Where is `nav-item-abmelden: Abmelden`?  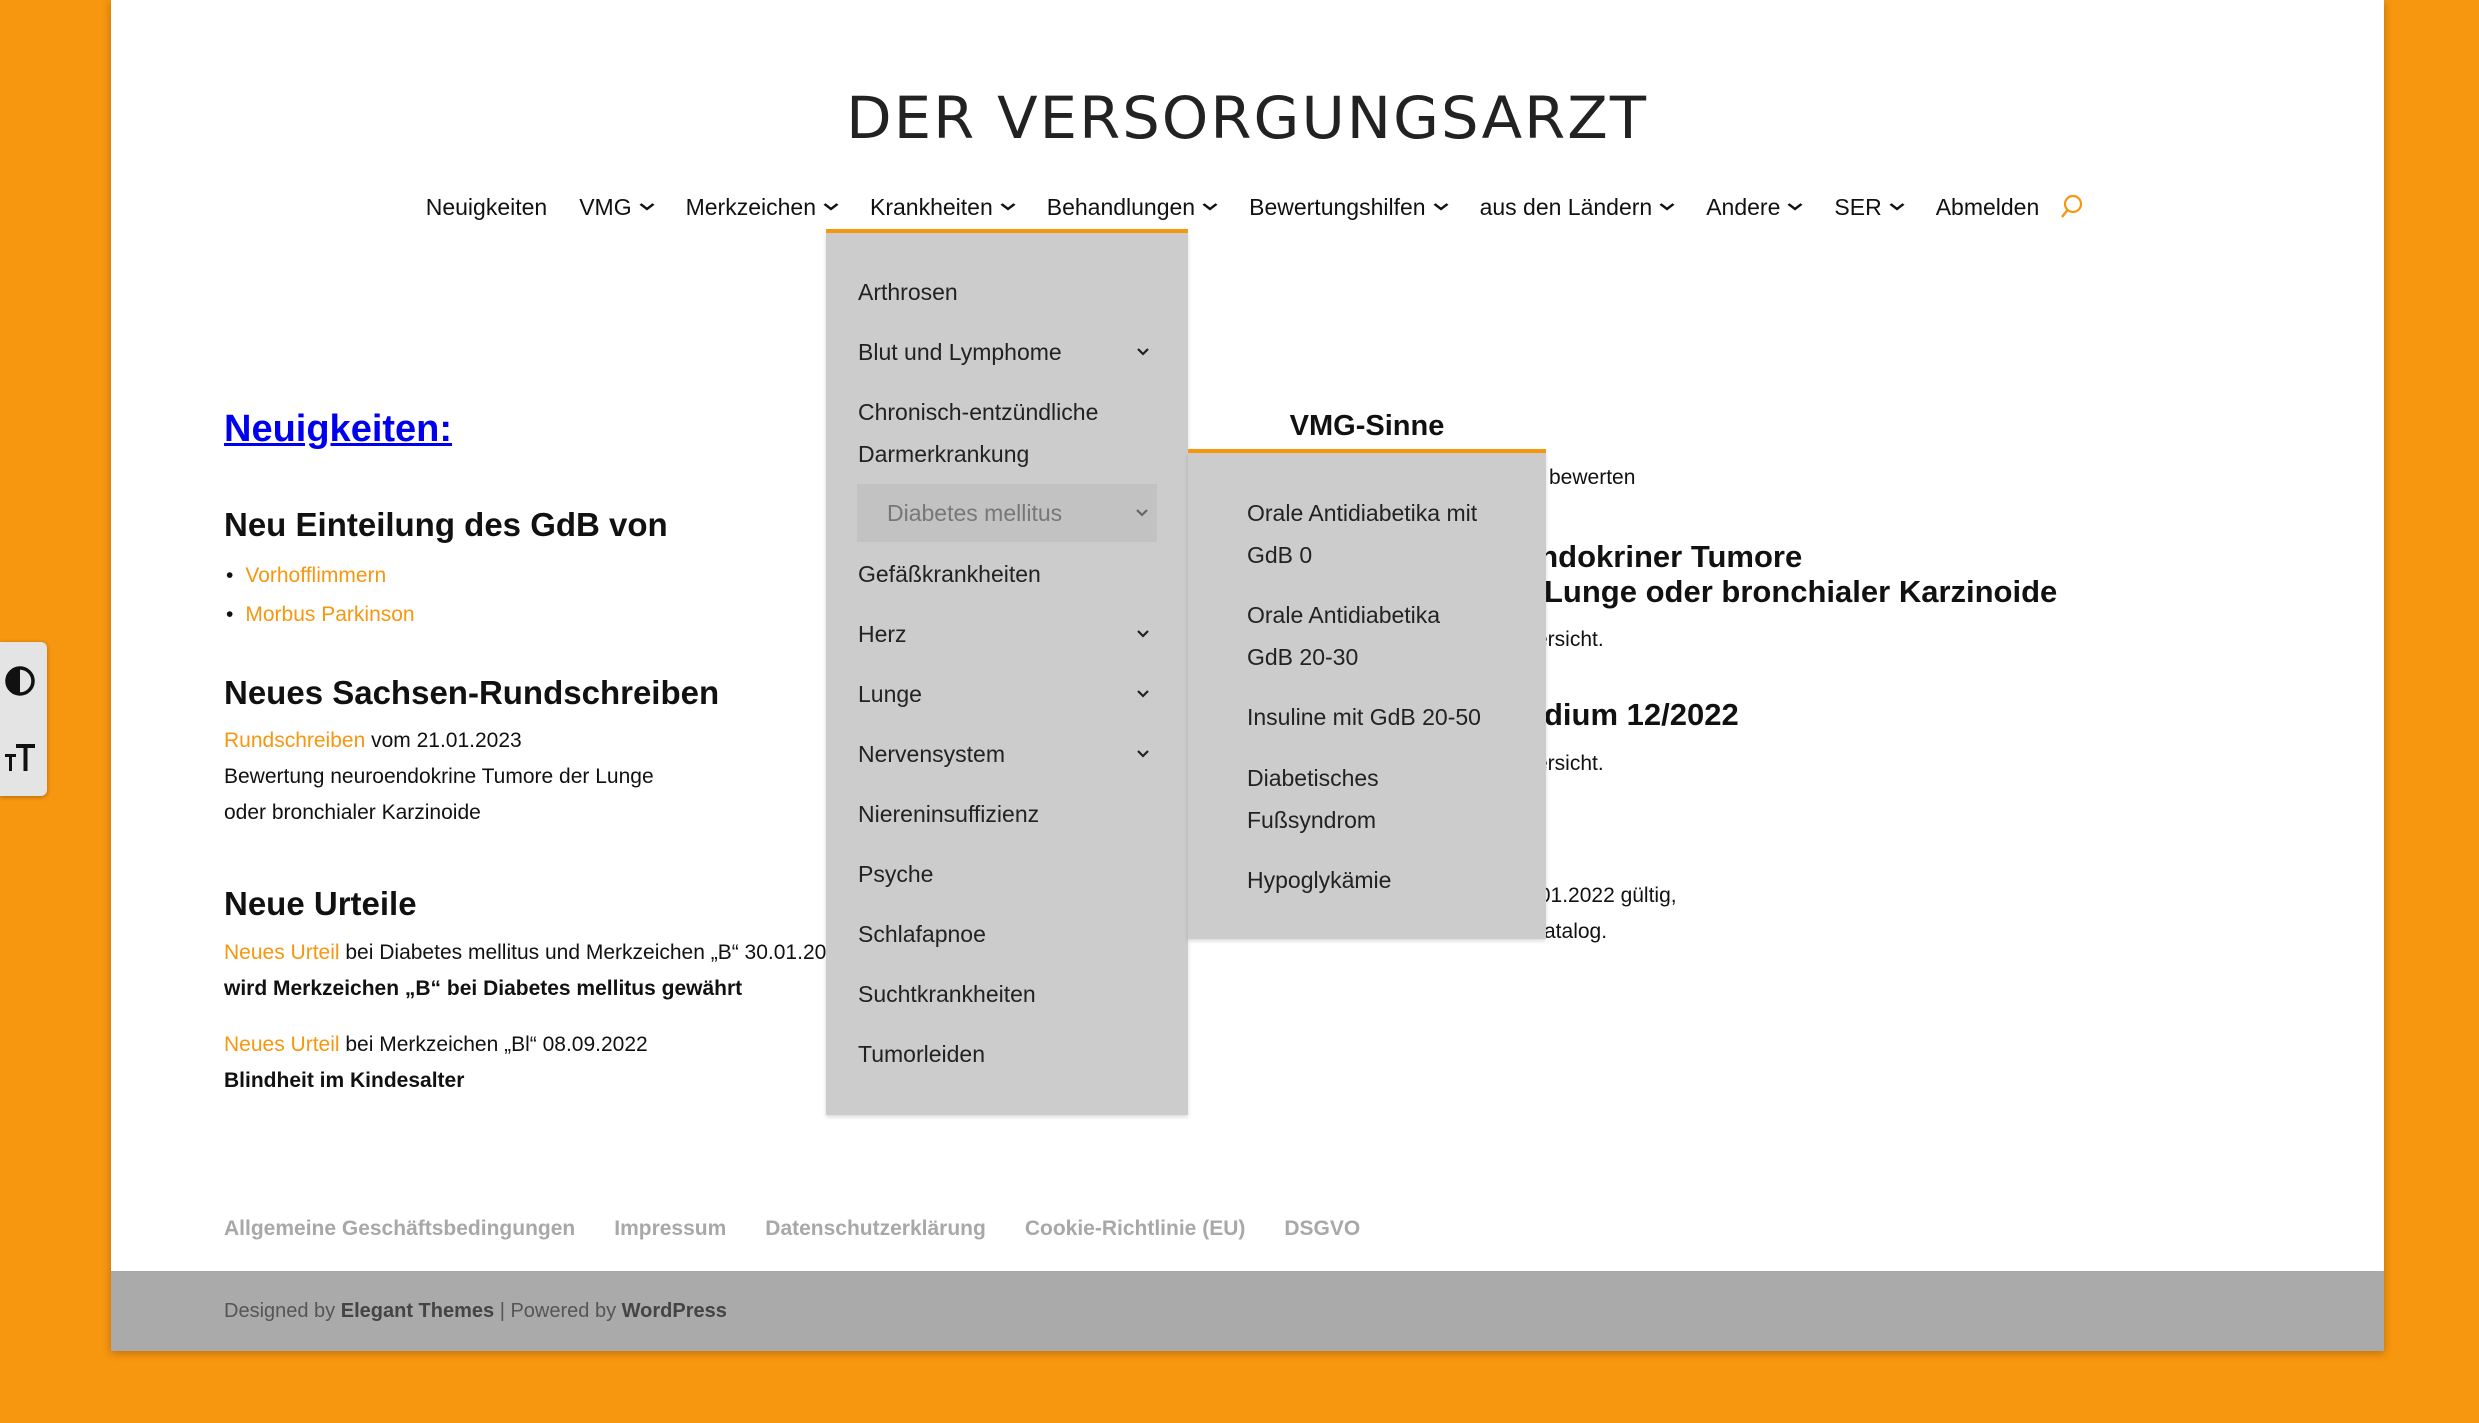
nav-item-abmelden: Abmelden is located at coordinates (1988, 207).